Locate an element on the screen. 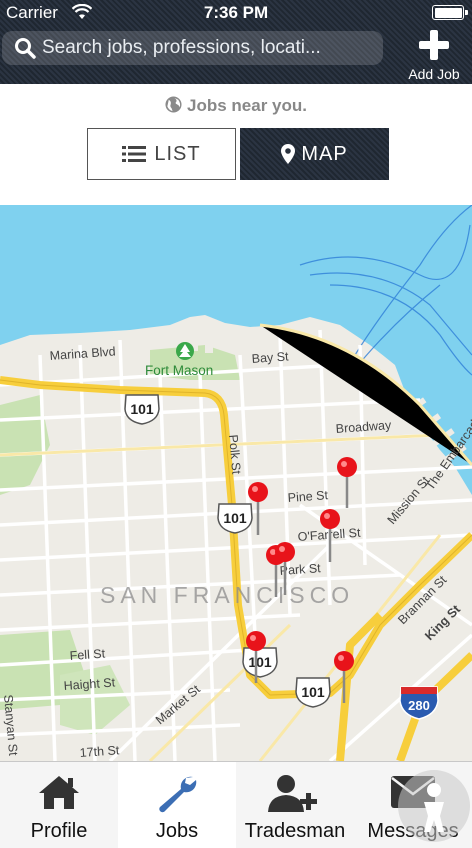 The image size is (472, 848). tab-tradesman: Tradesman is located at coordinates (295, 805).